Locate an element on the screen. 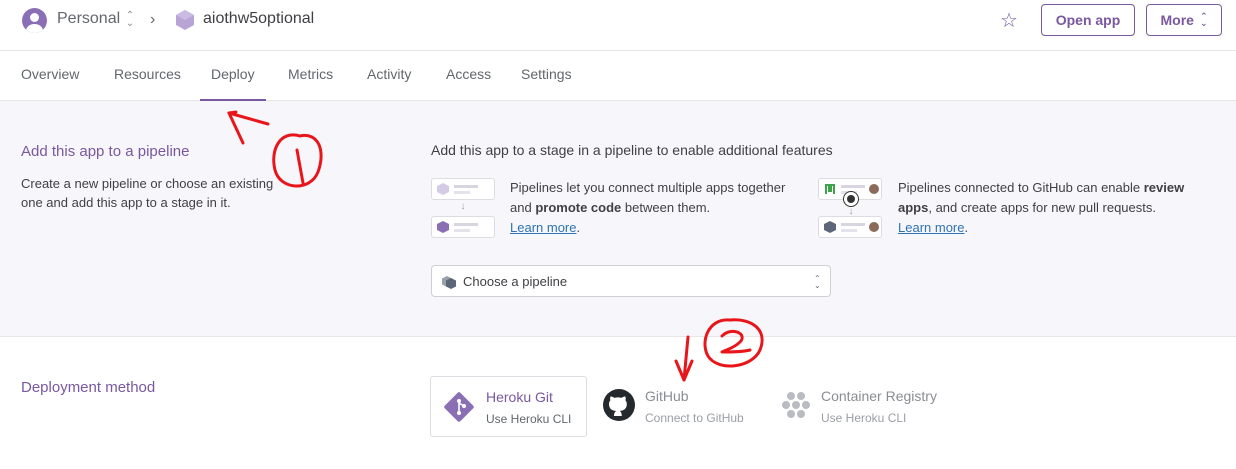  open-app-label: Open app is located at coordinates (1088, 20).